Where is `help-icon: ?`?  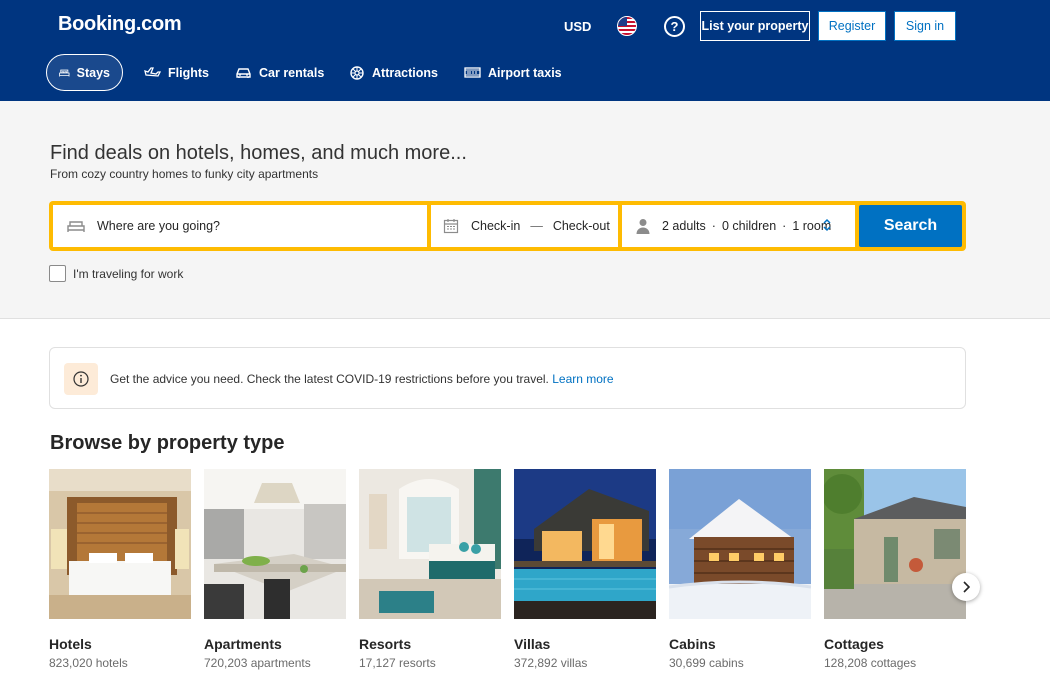 help-icon: ? is located at coordinates (674, 26).